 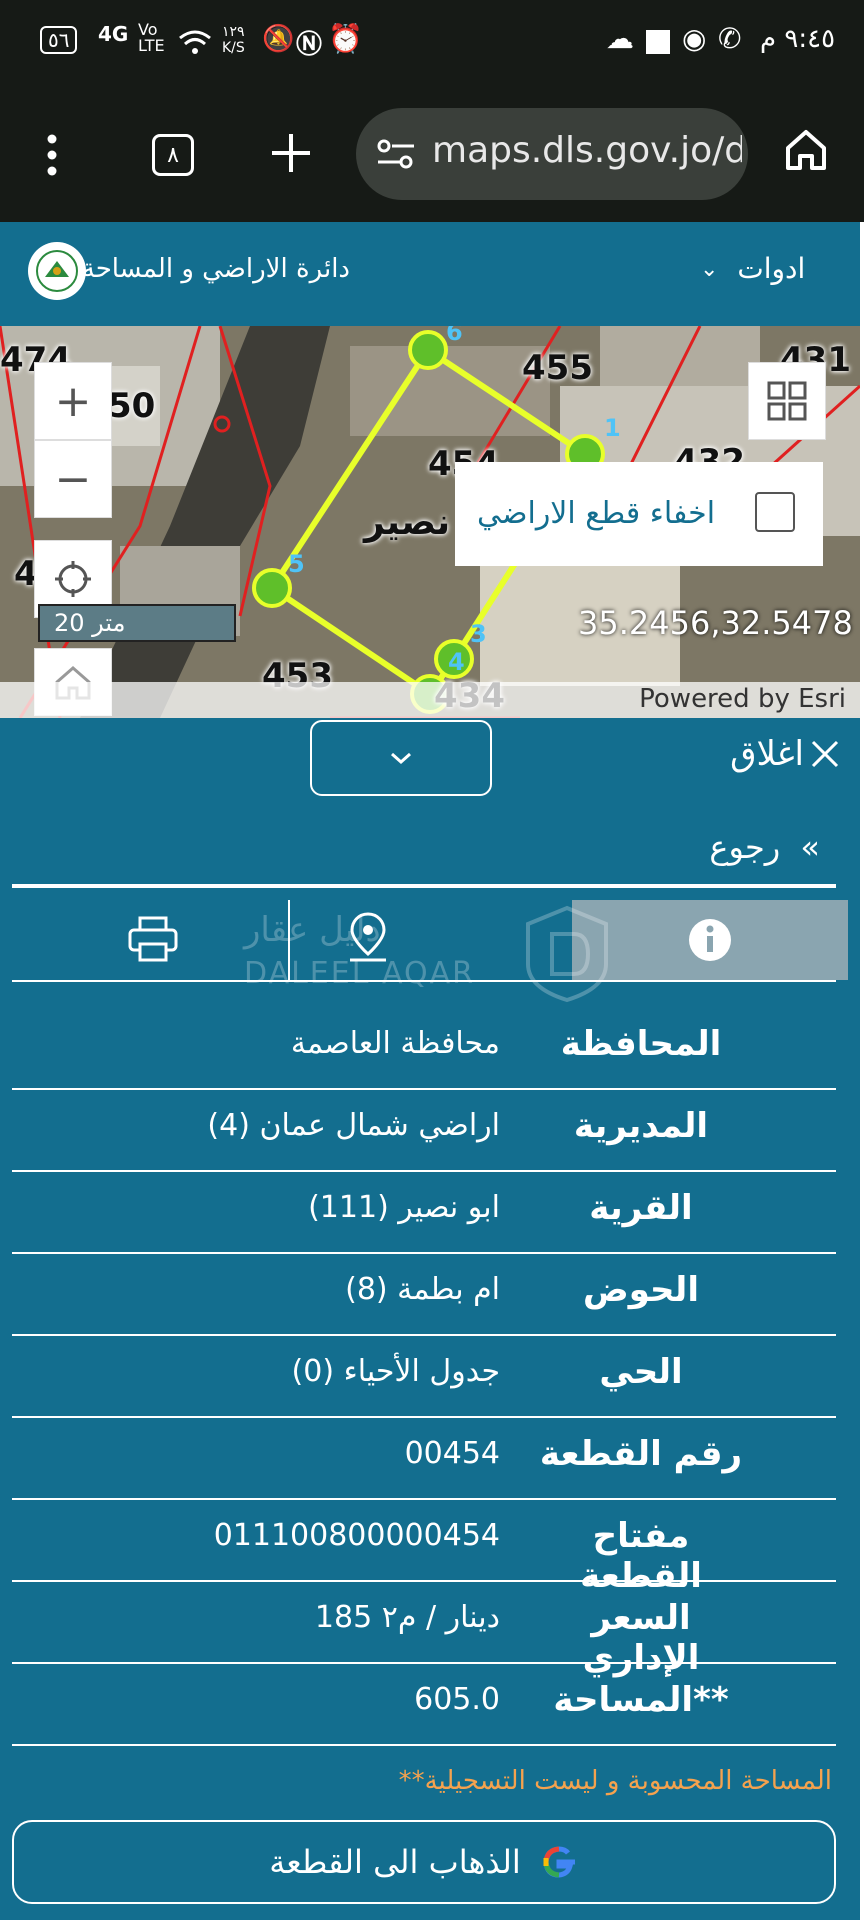 I want to click on whatsapp-icon: ✆, so click(x=730, y=38).